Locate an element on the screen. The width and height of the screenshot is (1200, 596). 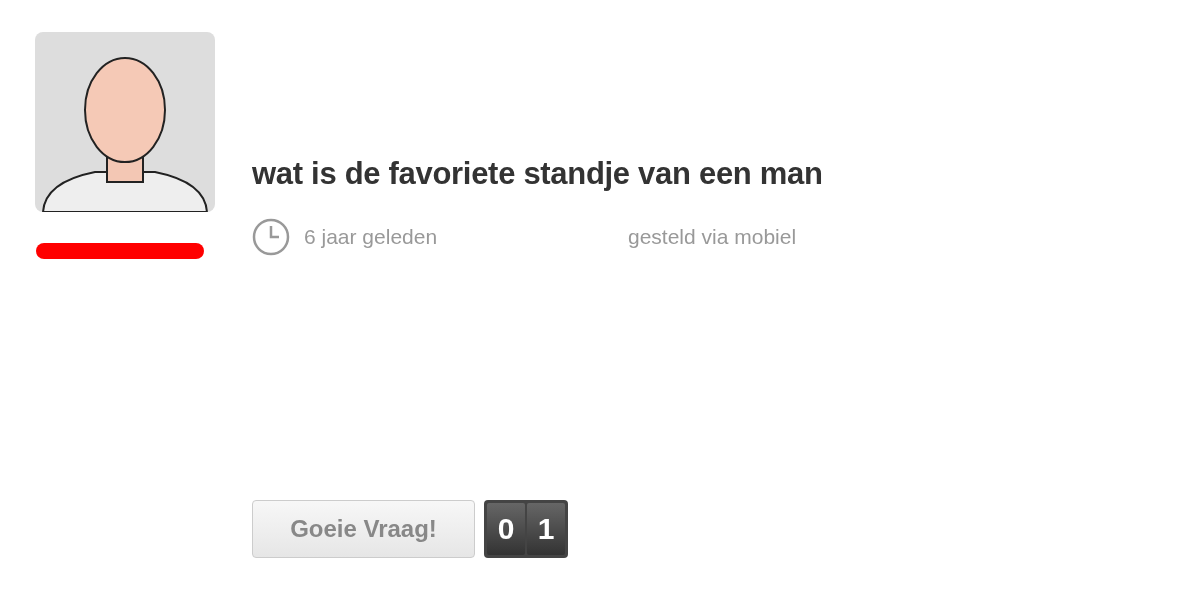
counter-digit: 0 is located at coordinates (506, 529).